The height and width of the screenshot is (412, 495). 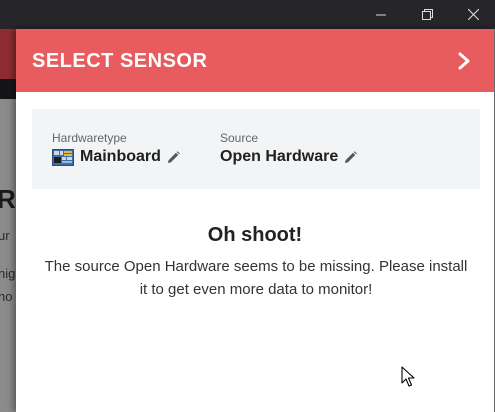 I want to click on minimize-icon, so click(x=381, y=14).